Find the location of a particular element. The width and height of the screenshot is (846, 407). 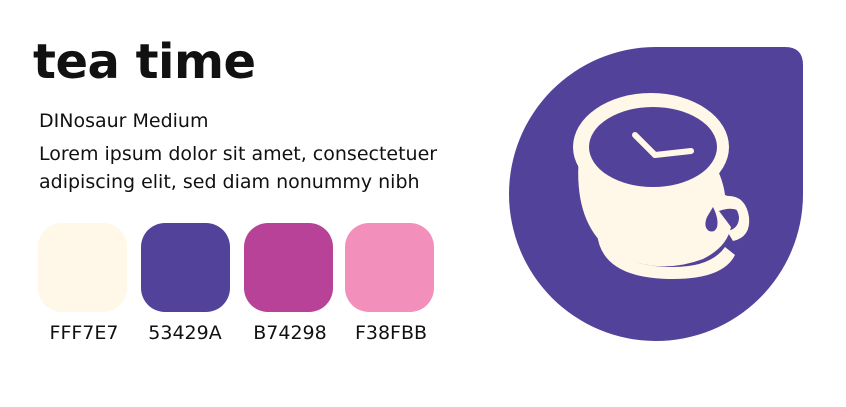

color-swatch-magenta is located at coordinates (288, 267).